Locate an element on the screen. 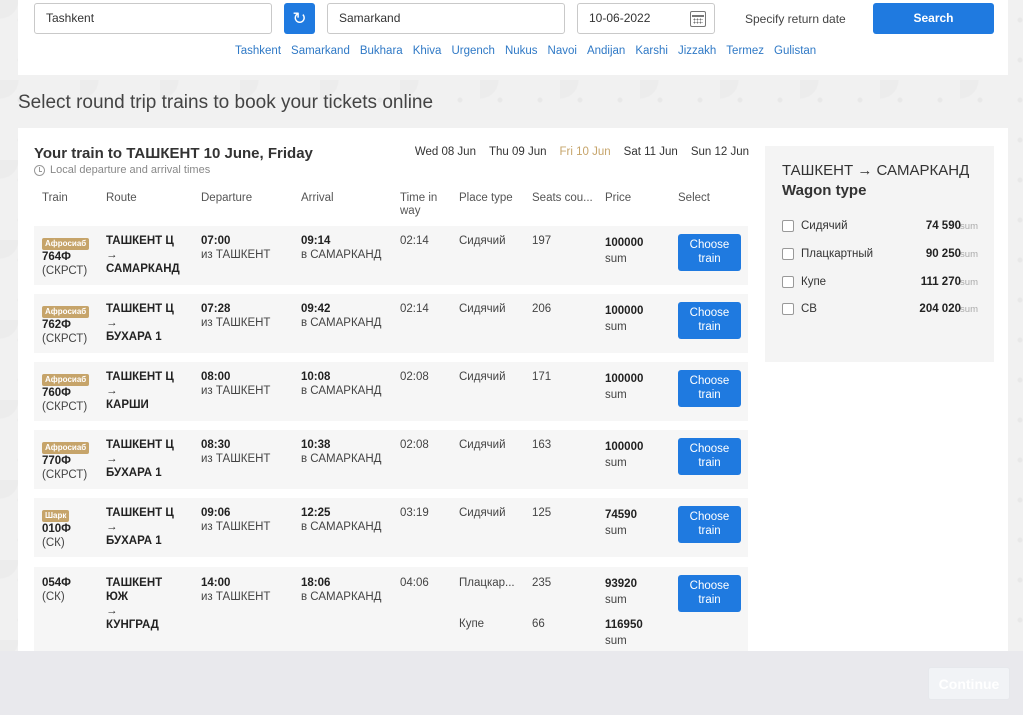  departure-cell: 14:00 из ТАШКЕНТ is located at coordinates (235, 590).